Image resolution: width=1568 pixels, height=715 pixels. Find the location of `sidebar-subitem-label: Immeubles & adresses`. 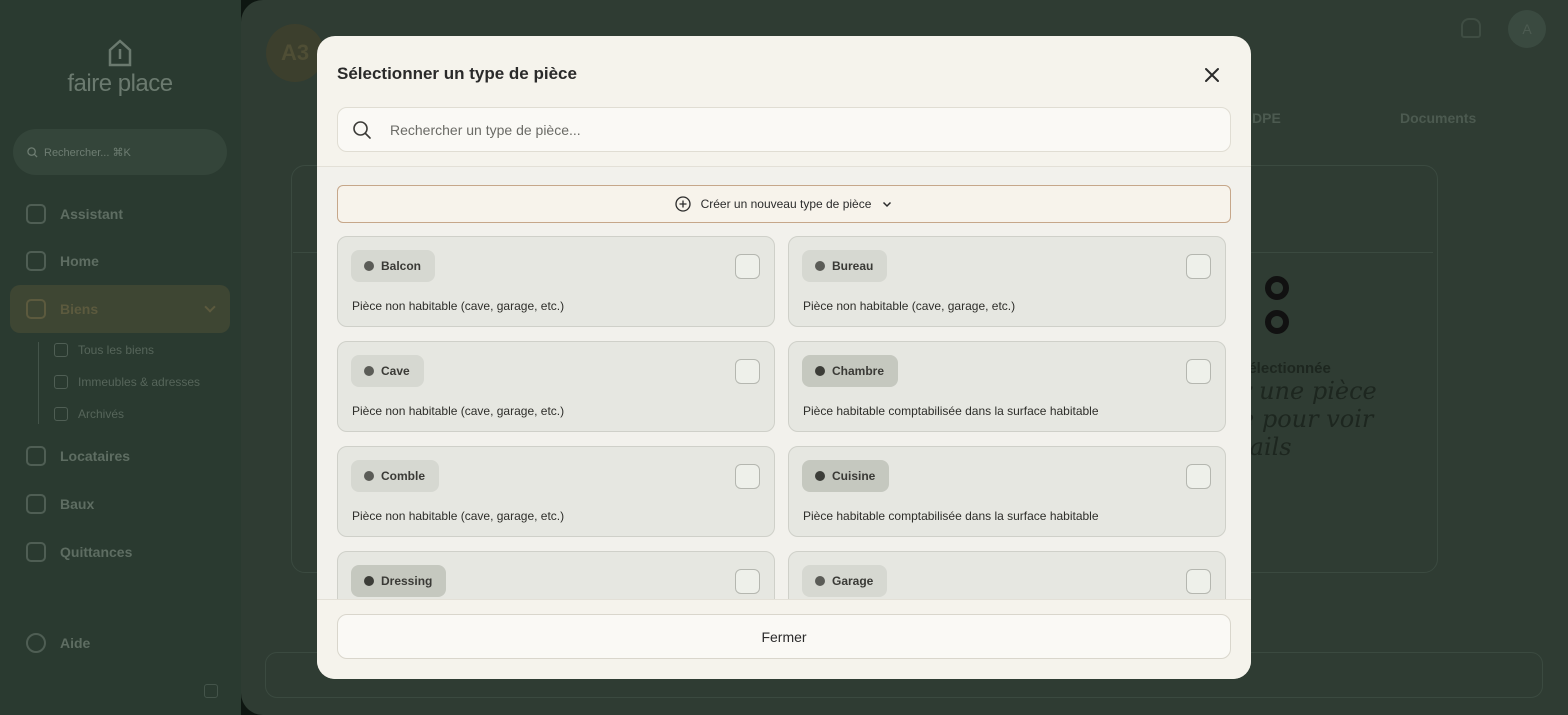

sidebar-subitem-label: Immeubles & adresses is located at coordinates (139, 382).